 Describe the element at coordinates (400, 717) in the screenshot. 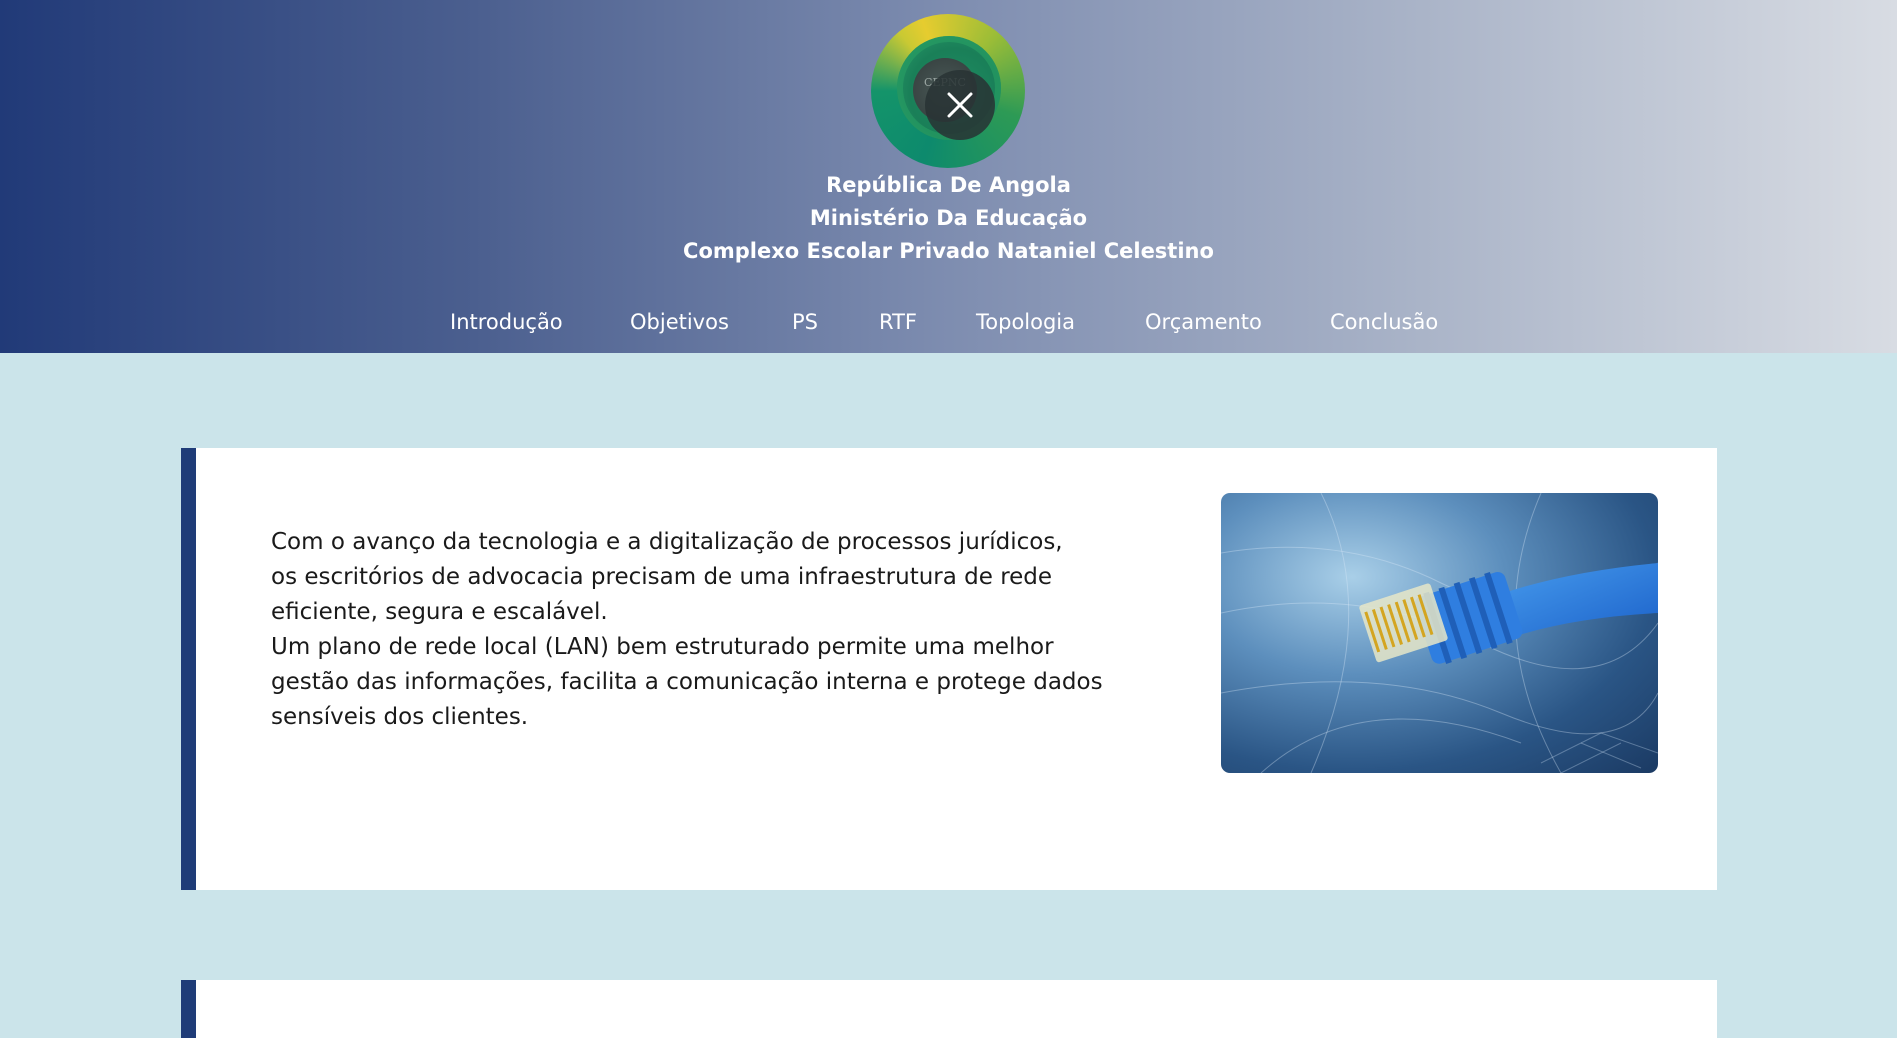

I see `intro-line: sensíveis dos clientes.` at that location.